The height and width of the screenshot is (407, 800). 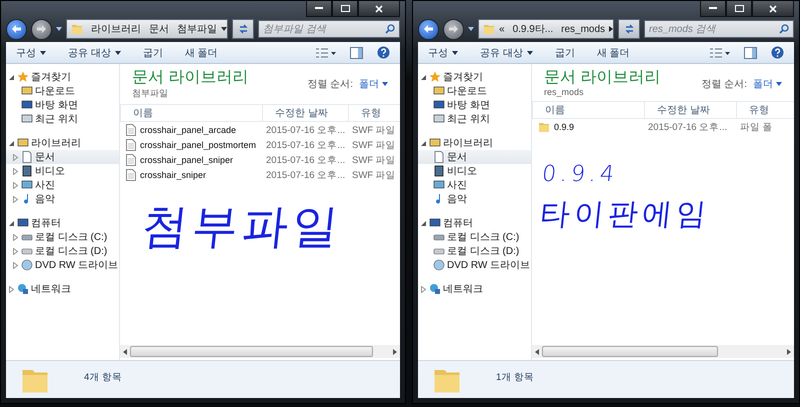 I want to click on breadcrumb: 첨부파일, so click(x=197, y=29).